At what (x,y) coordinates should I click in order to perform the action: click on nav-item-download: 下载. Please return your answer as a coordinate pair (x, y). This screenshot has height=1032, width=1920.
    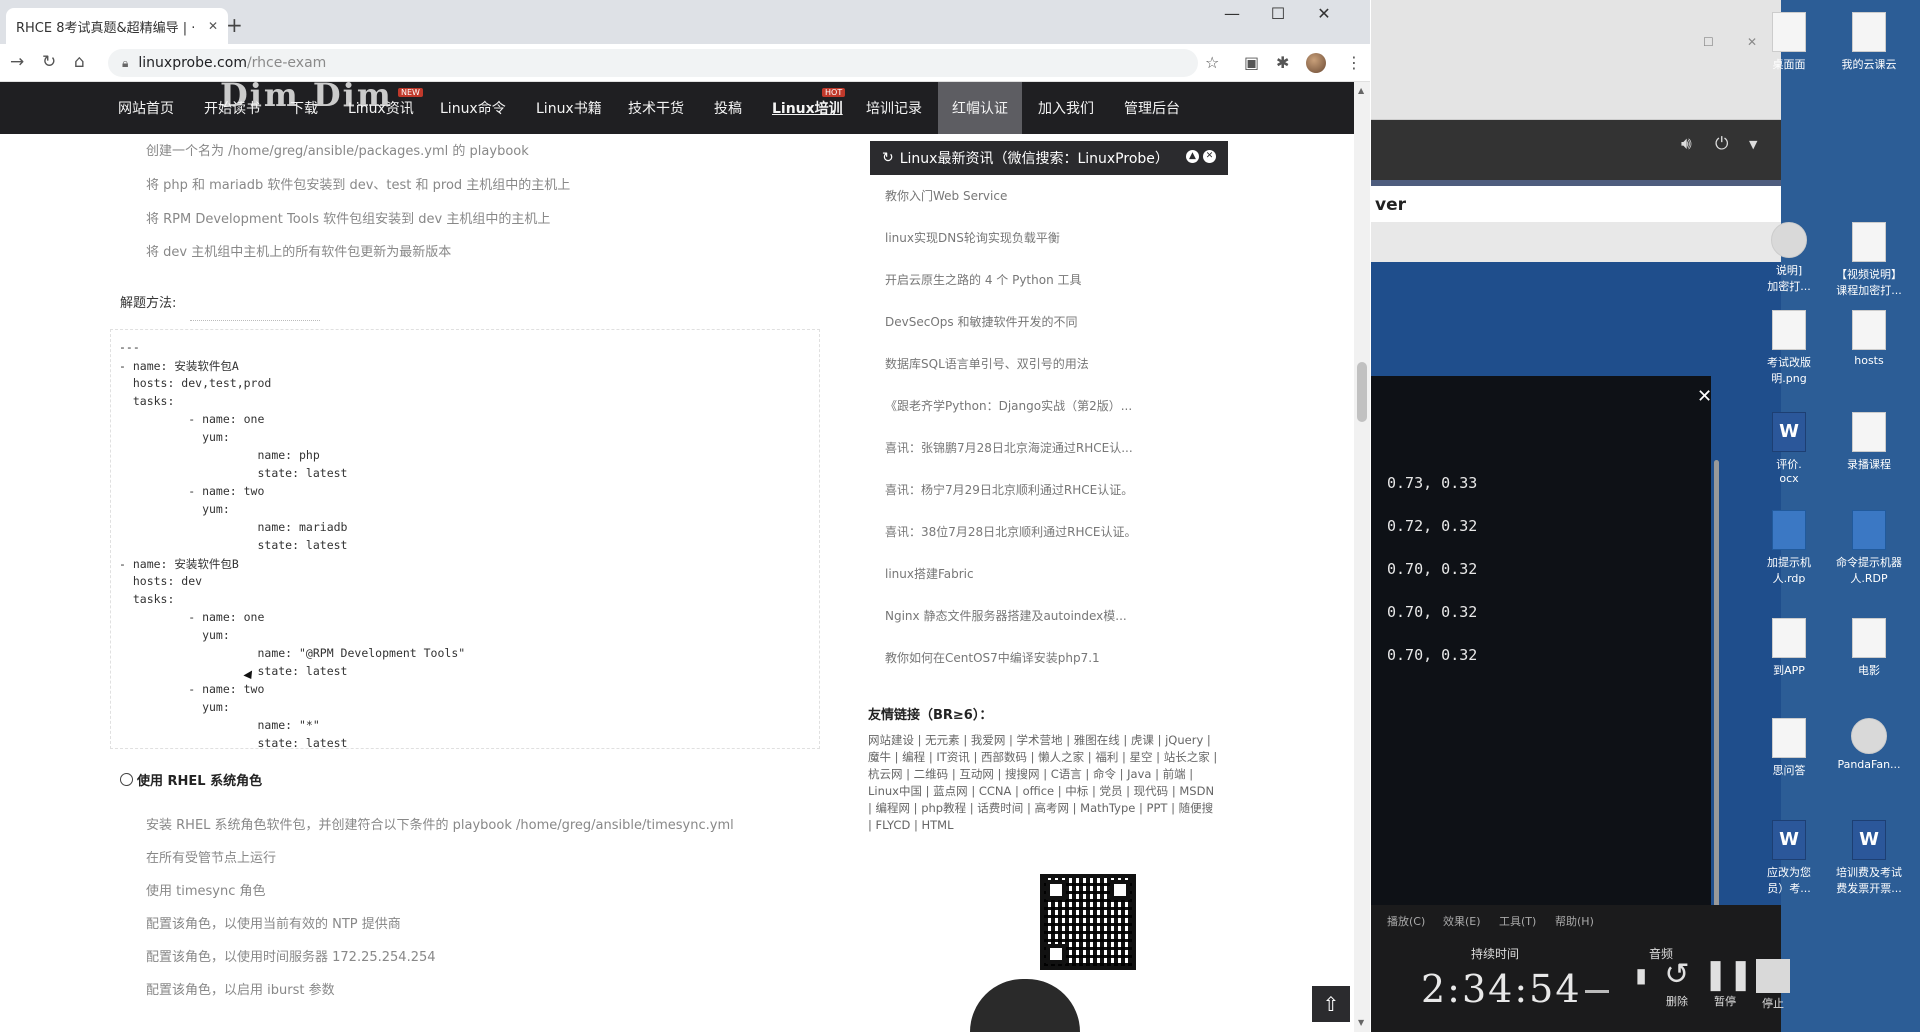
    Looking at the image, I should click on (304, 108).